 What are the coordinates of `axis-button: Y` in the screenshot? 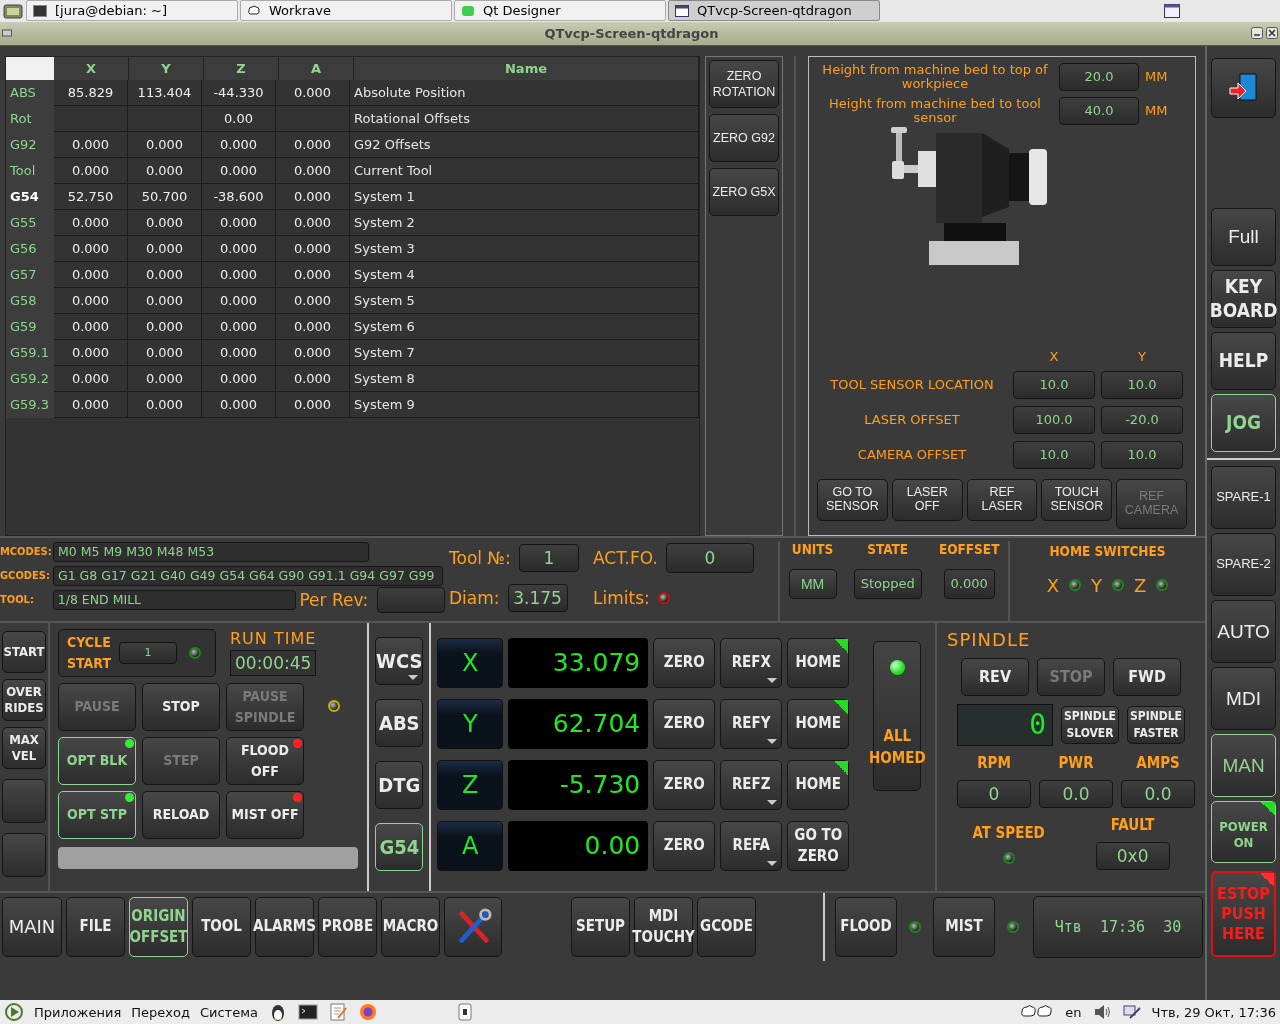 It's located at (470, 723).